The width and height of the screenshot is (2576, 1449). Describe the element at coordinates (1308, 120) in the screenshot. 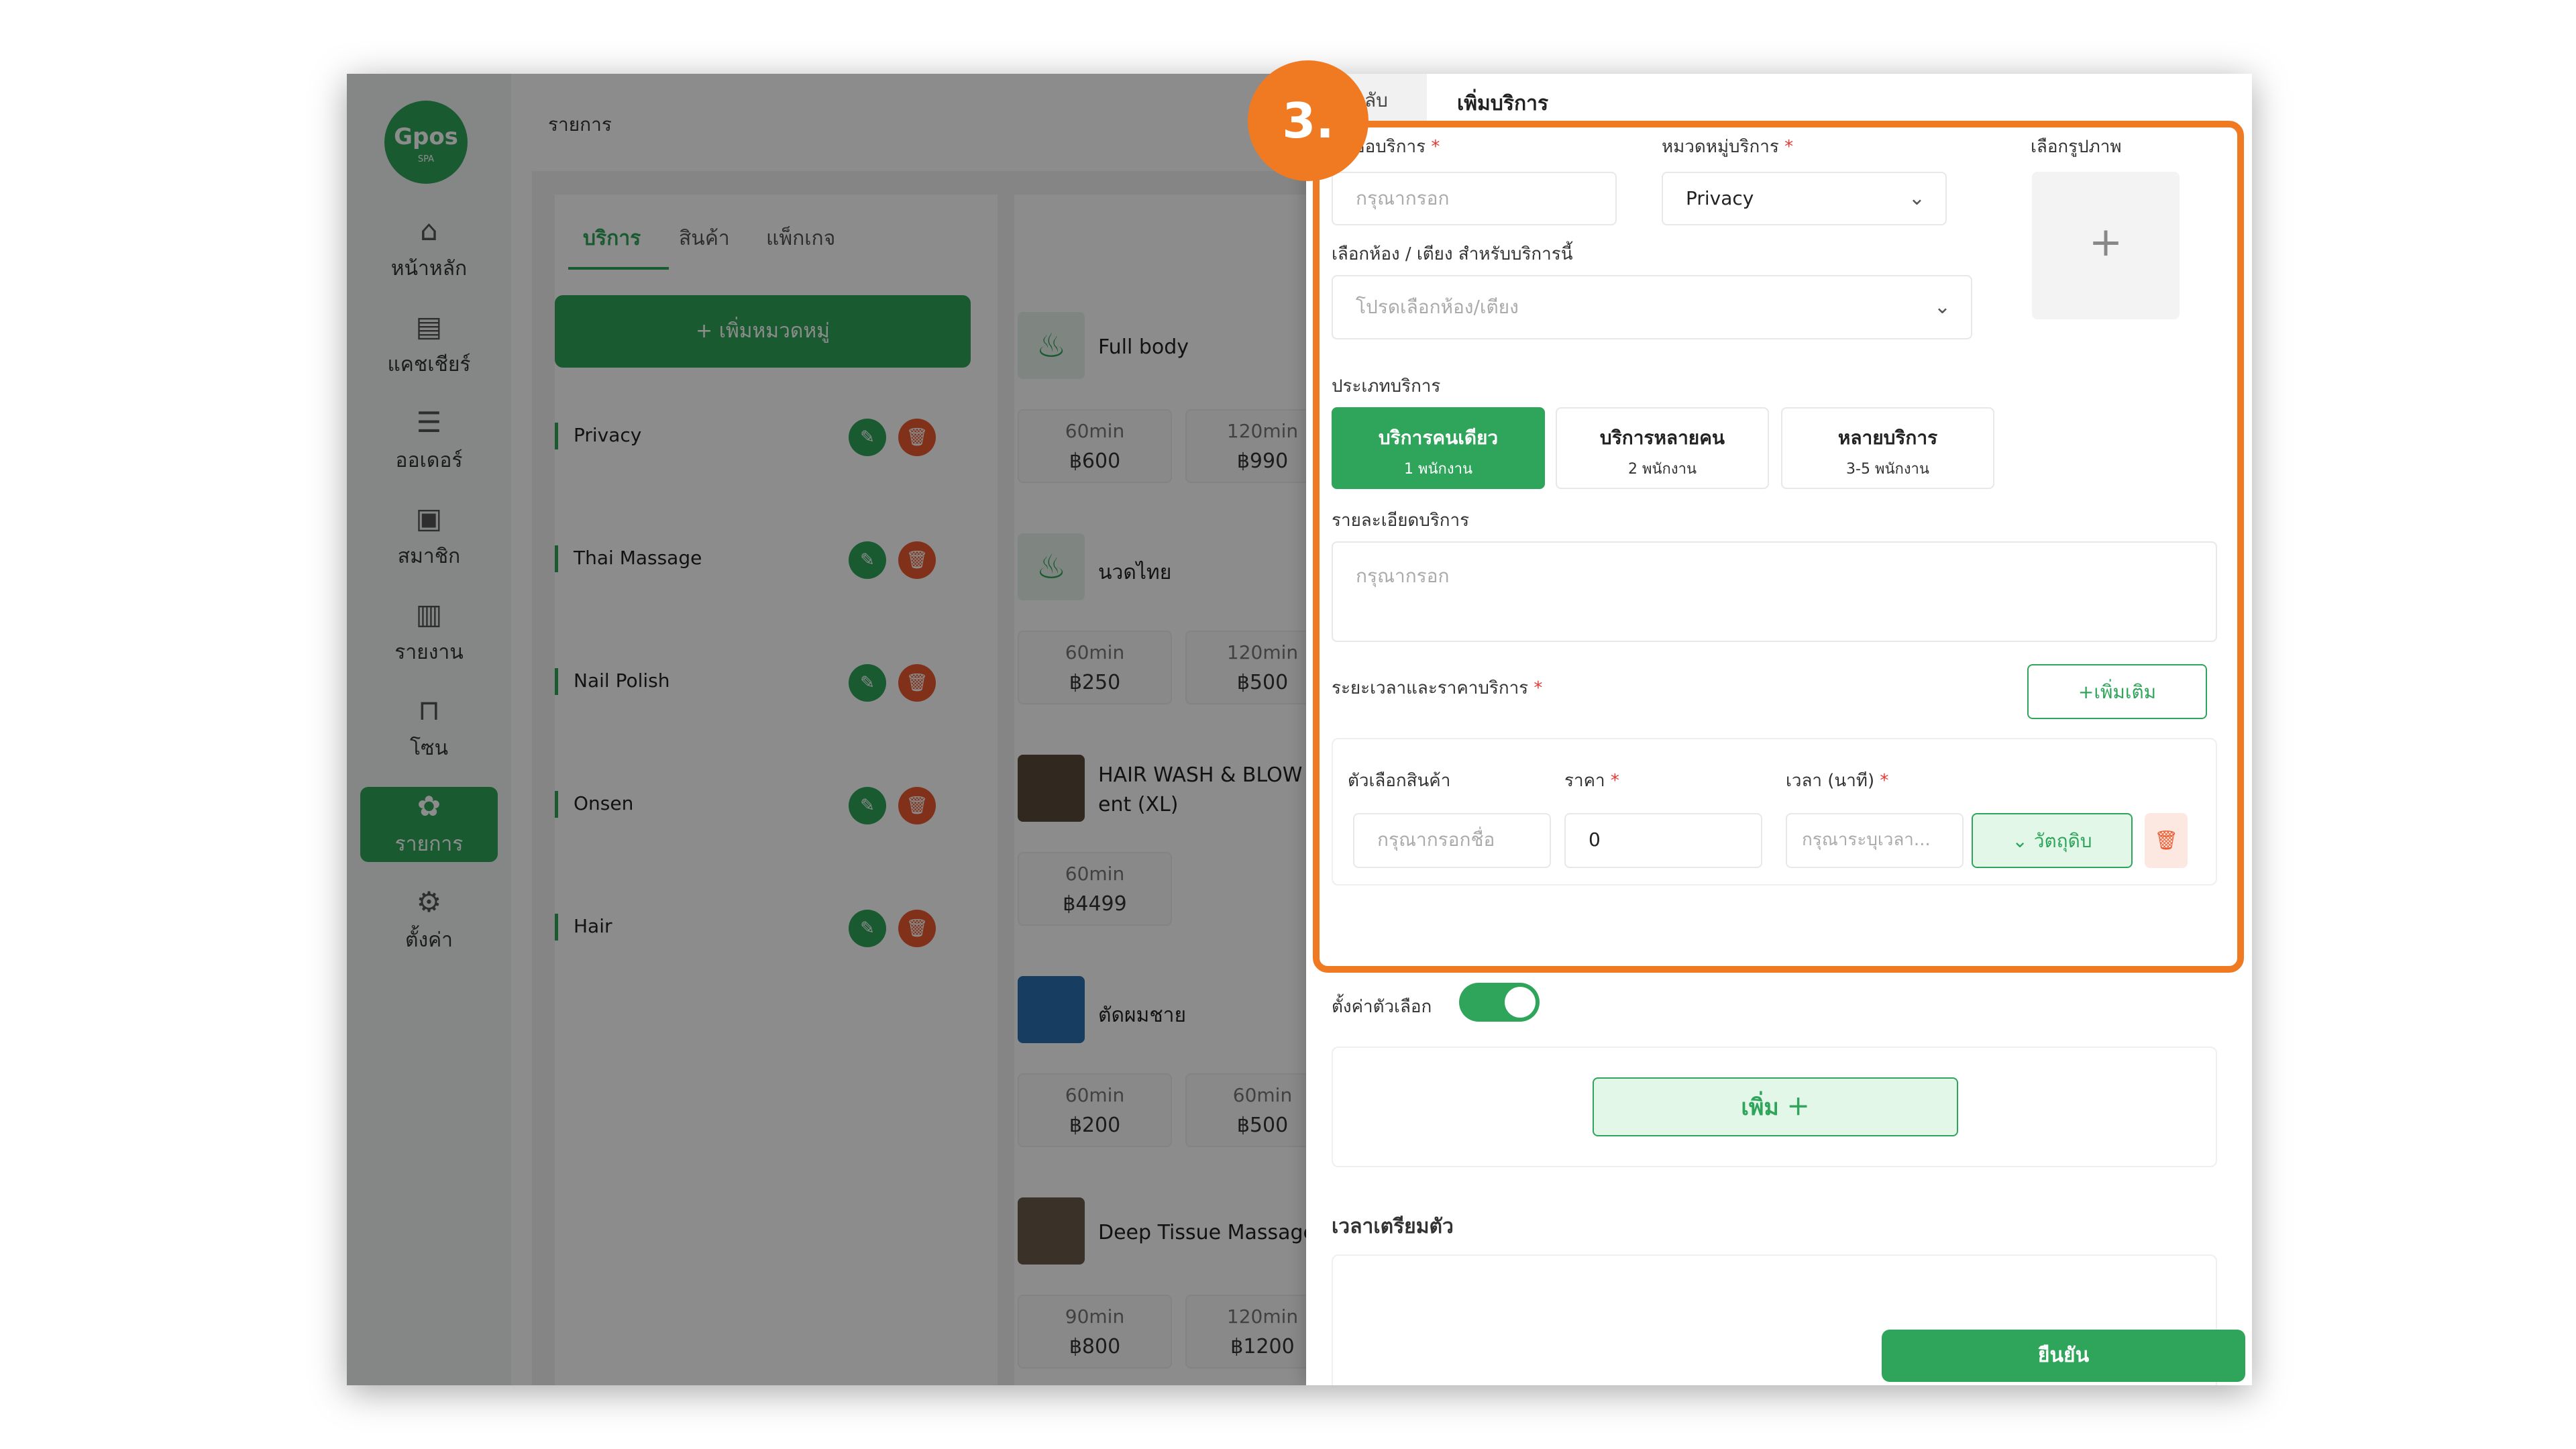

I see `step-badge: 3.` at that location.